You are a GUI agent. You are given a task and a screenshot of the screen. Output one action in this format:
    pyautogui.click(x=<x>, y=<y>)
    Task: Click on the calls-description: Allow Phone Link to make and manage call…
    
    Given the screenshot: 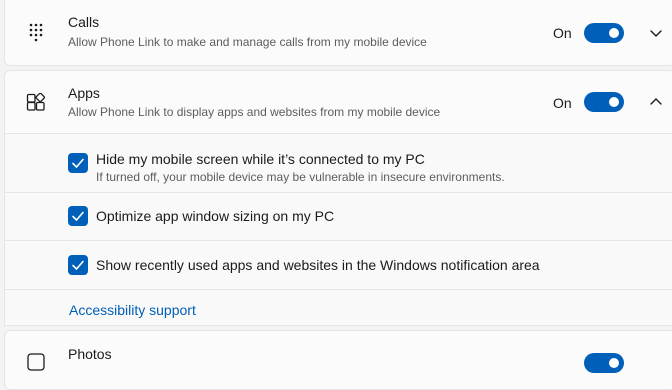 What is the action you would take?
    pyautogui.click(x=247, y=42)
    